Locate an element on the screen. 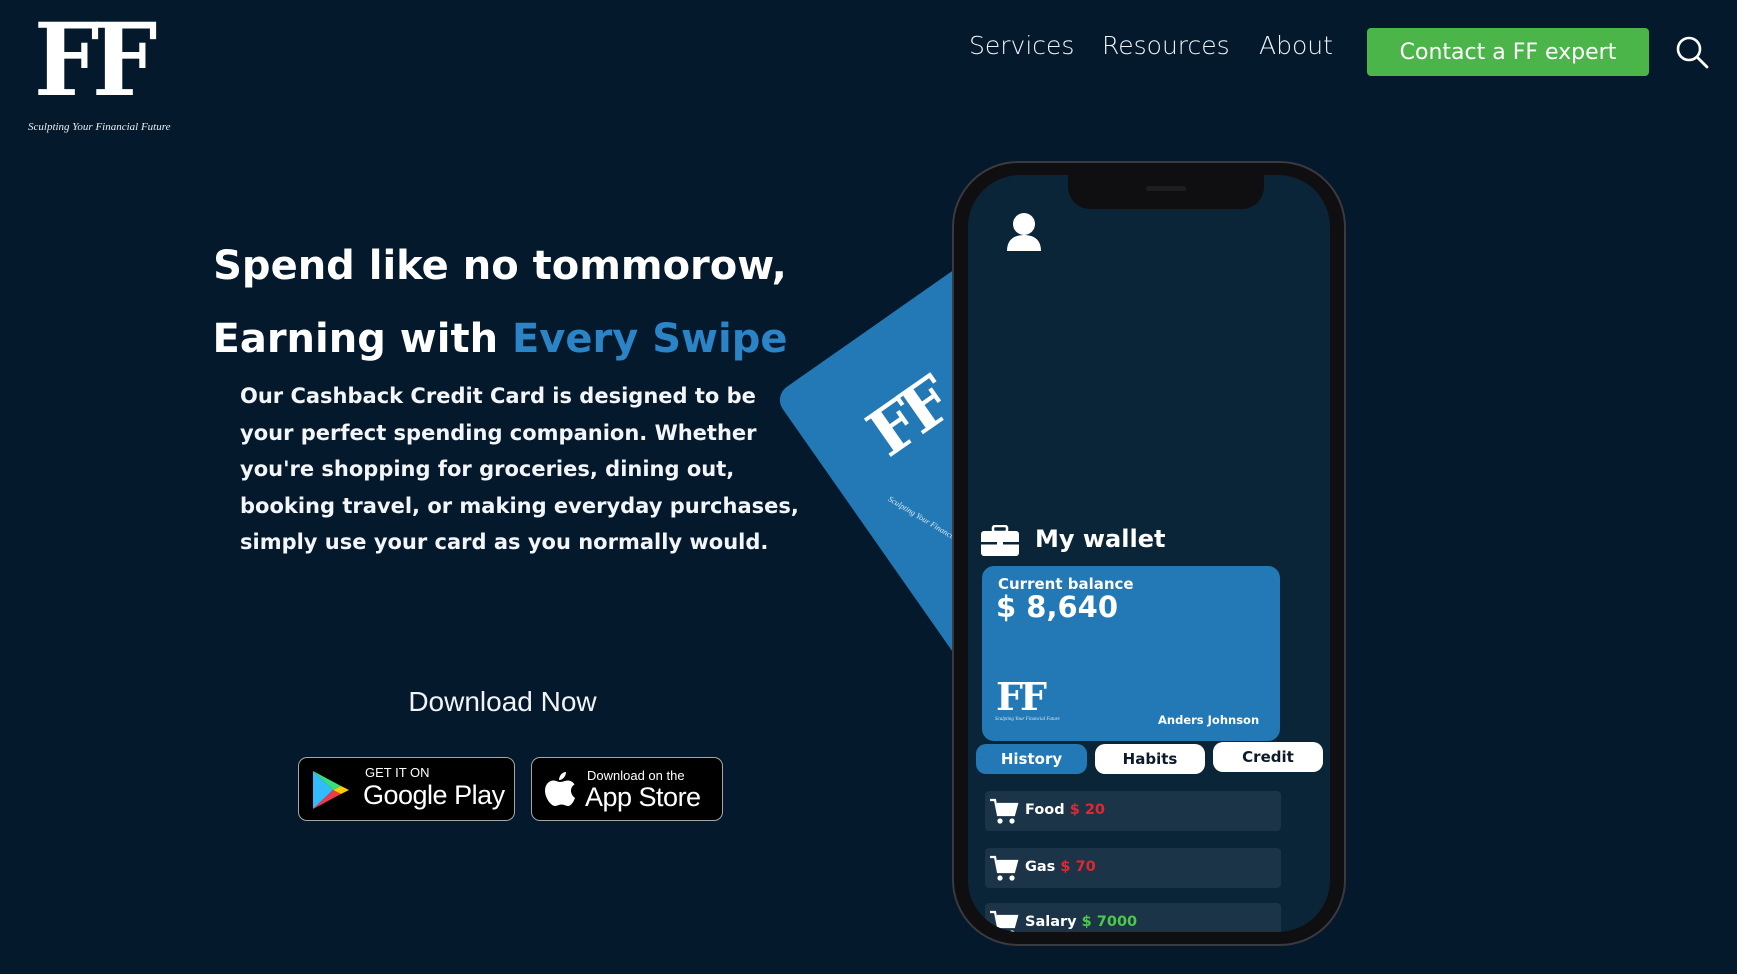 This screenshot has height=974, width=1737. hero-headline-line2: Earning with Every Swipe is located at coordinates (500, 339).